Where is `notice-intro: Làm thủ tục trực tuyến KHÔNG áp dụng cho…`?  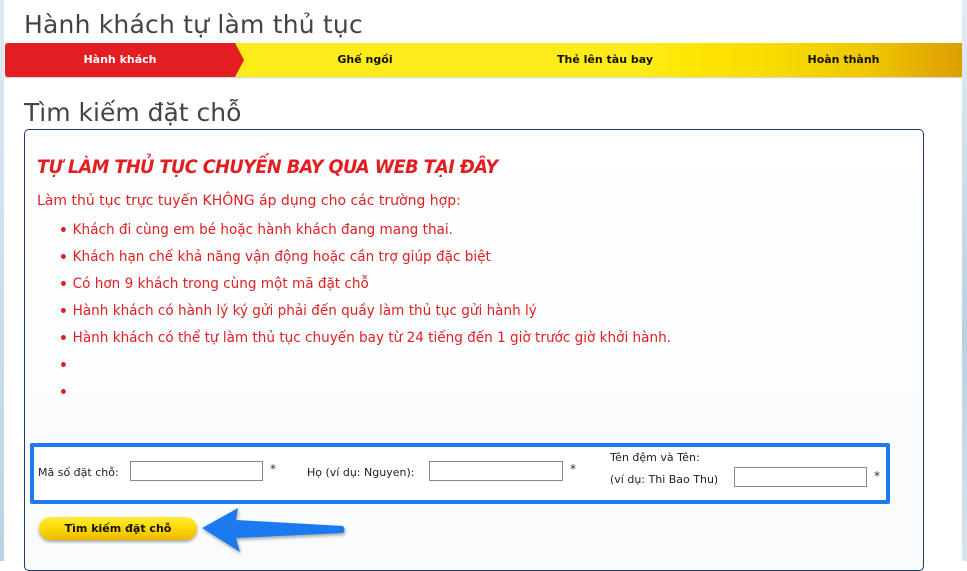 notice-intro: Làm thủ tục trực tuyến KHÔNG áp dụng cho… is located at coordinates (249, 201).